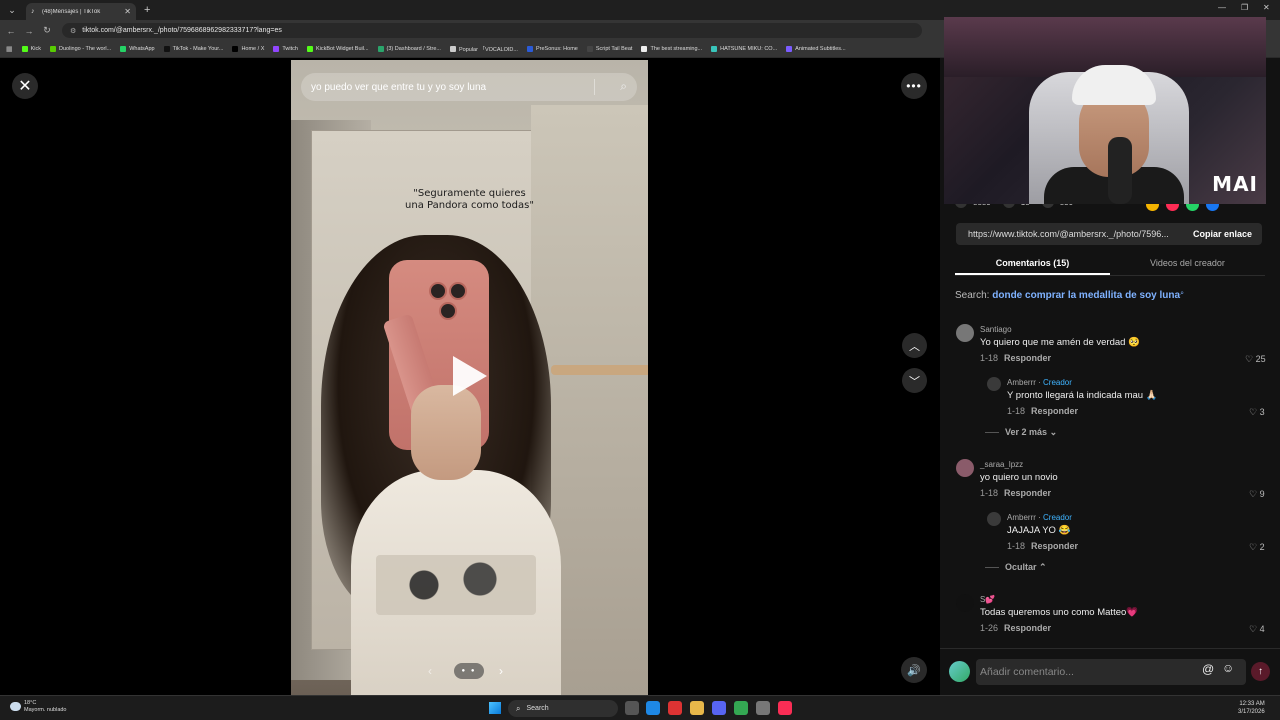  I want to click on search-suggestion-query: donde comprar la medallita de soy luna, so click(1086, 295).